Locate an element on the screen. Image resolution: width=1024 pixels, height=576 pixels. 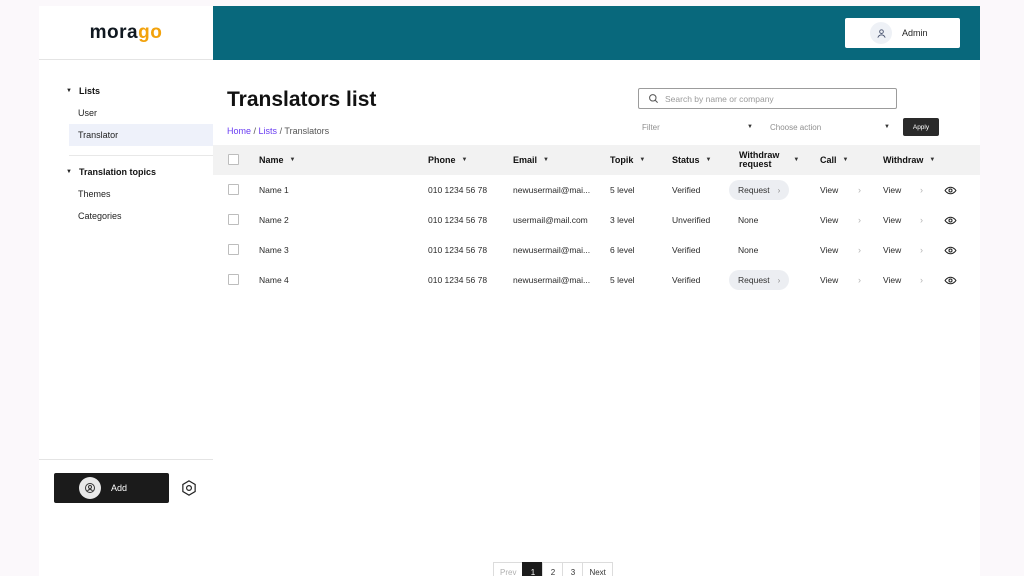
column-header-status: Status ▼ is located at coordinates (691, 160).